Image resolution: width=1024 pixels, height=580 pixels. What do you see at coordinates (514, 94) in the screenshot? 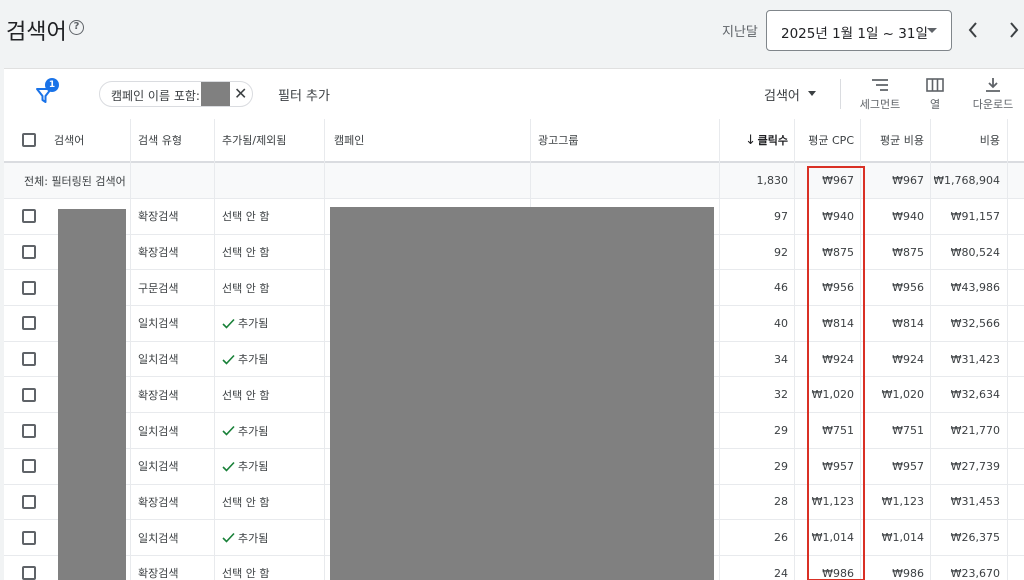
I see `table-toolbar: 1 캠페인 이름 포함: ✕ 필터 추가 검색어 세그먼트 열 다운로드` at bounding box center [514, 94].